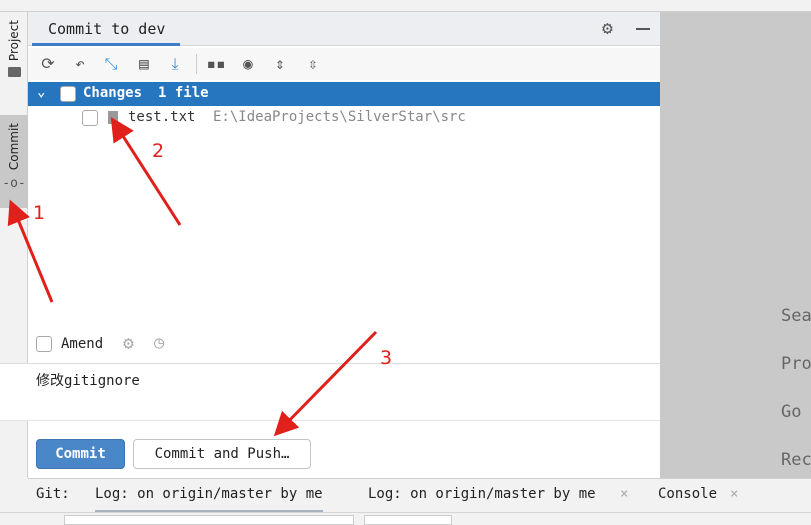 The image size is (811, 525). What do you see at coordinates (48, 64) in the screenshot?
I see `refresh-icon: ⟳` at bounding box center [48, 64].